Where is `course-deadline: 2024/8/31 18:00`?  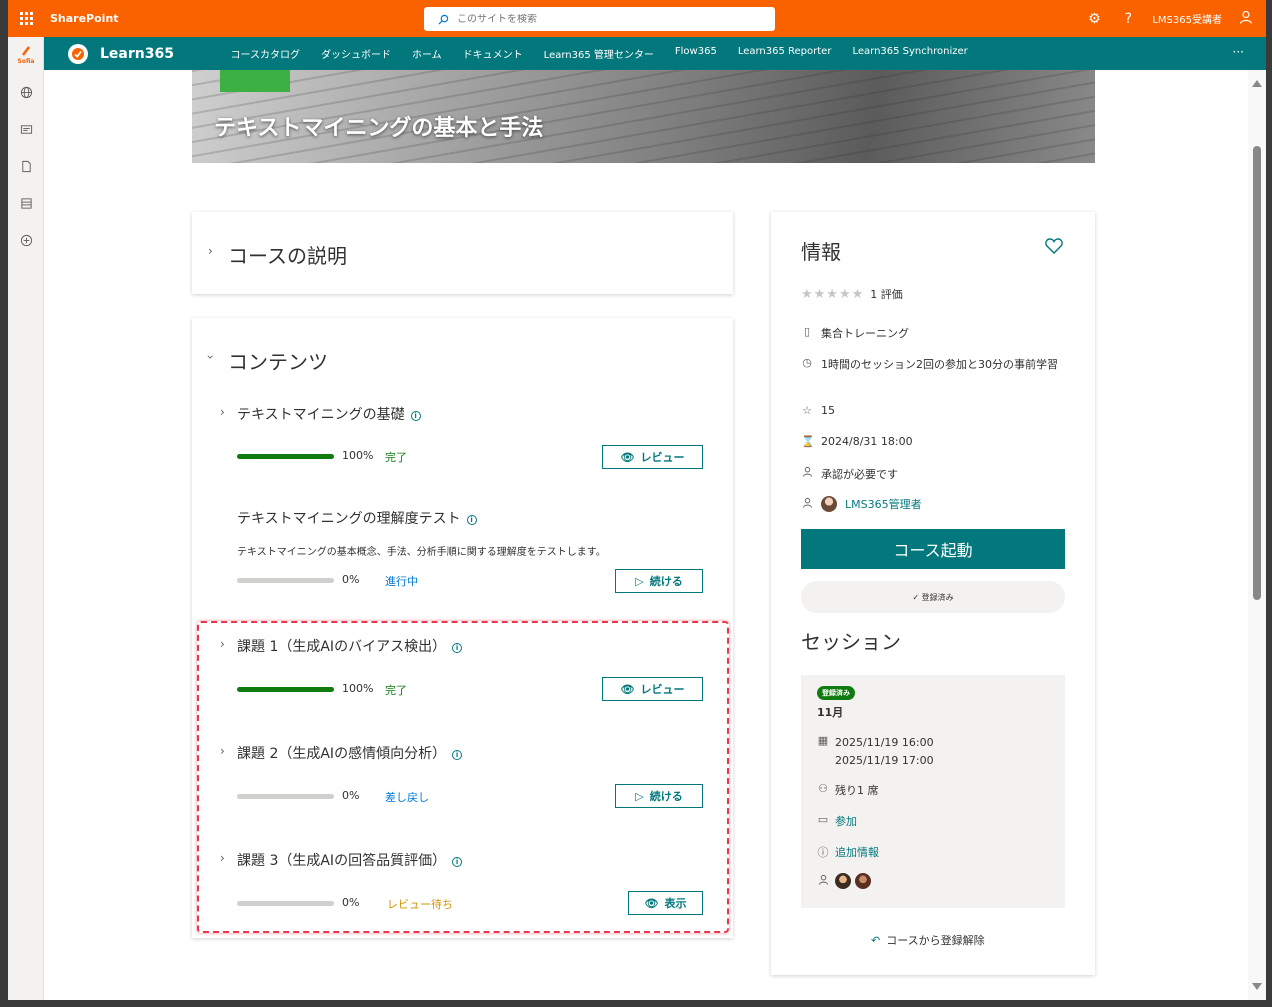 course-deadline: 2024/8/31 18:00 is located at coordinates (867, 441).